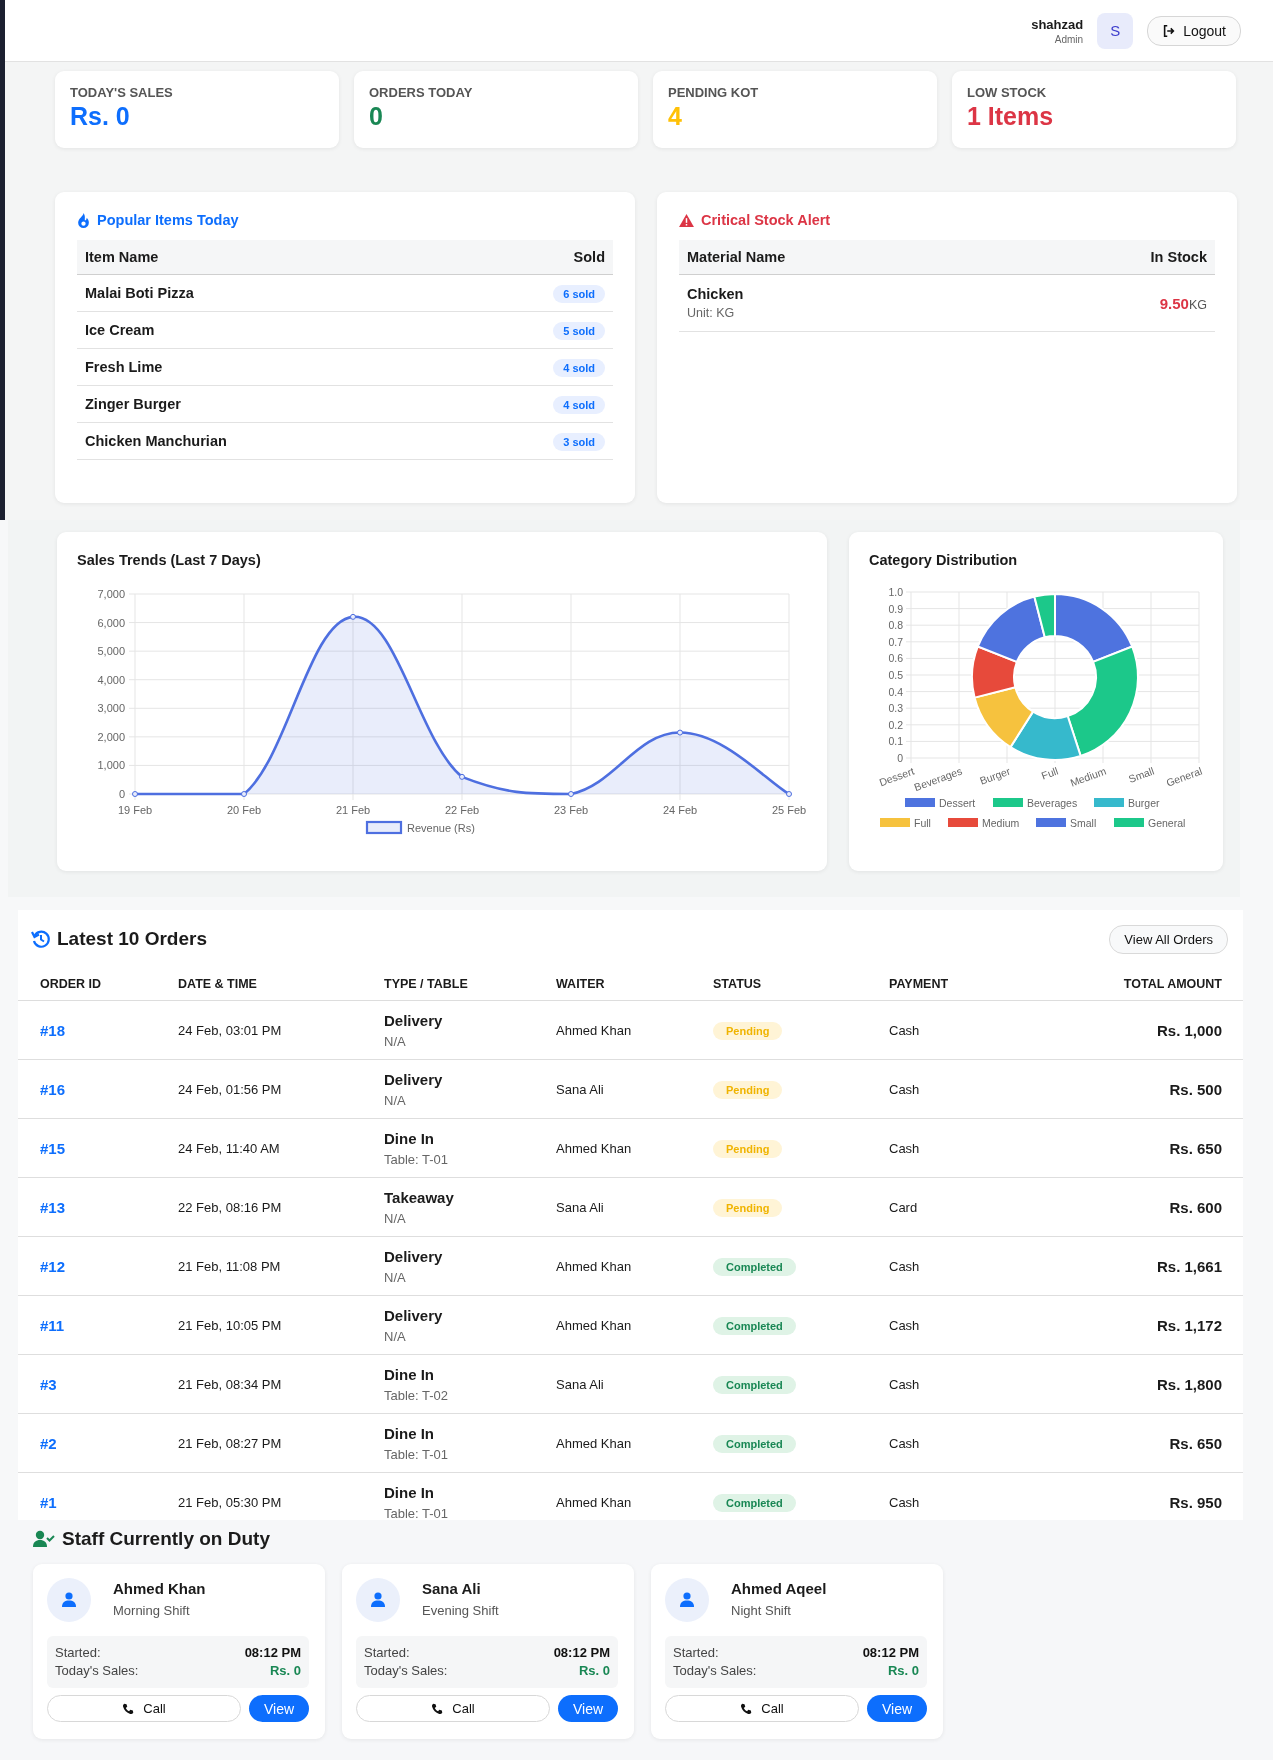 This screenshot has height=1760, width=1273. I want to click on axis-tick-label: 0.8, so click(895, 625).